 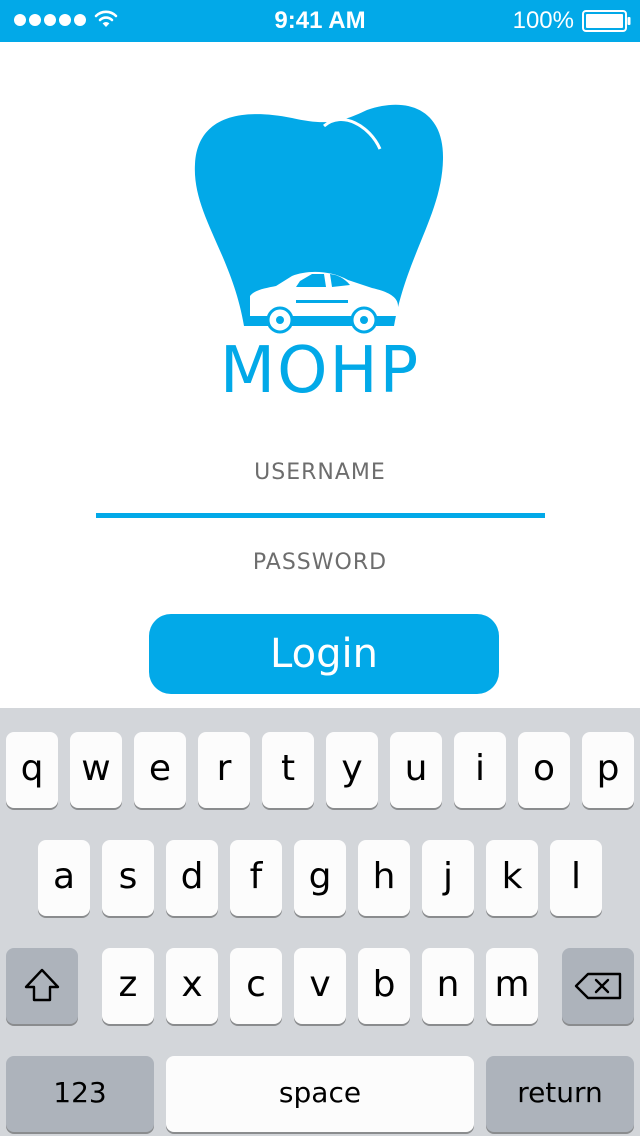 I want to click on tooth-logo-icon, so click(x=319, y=219).